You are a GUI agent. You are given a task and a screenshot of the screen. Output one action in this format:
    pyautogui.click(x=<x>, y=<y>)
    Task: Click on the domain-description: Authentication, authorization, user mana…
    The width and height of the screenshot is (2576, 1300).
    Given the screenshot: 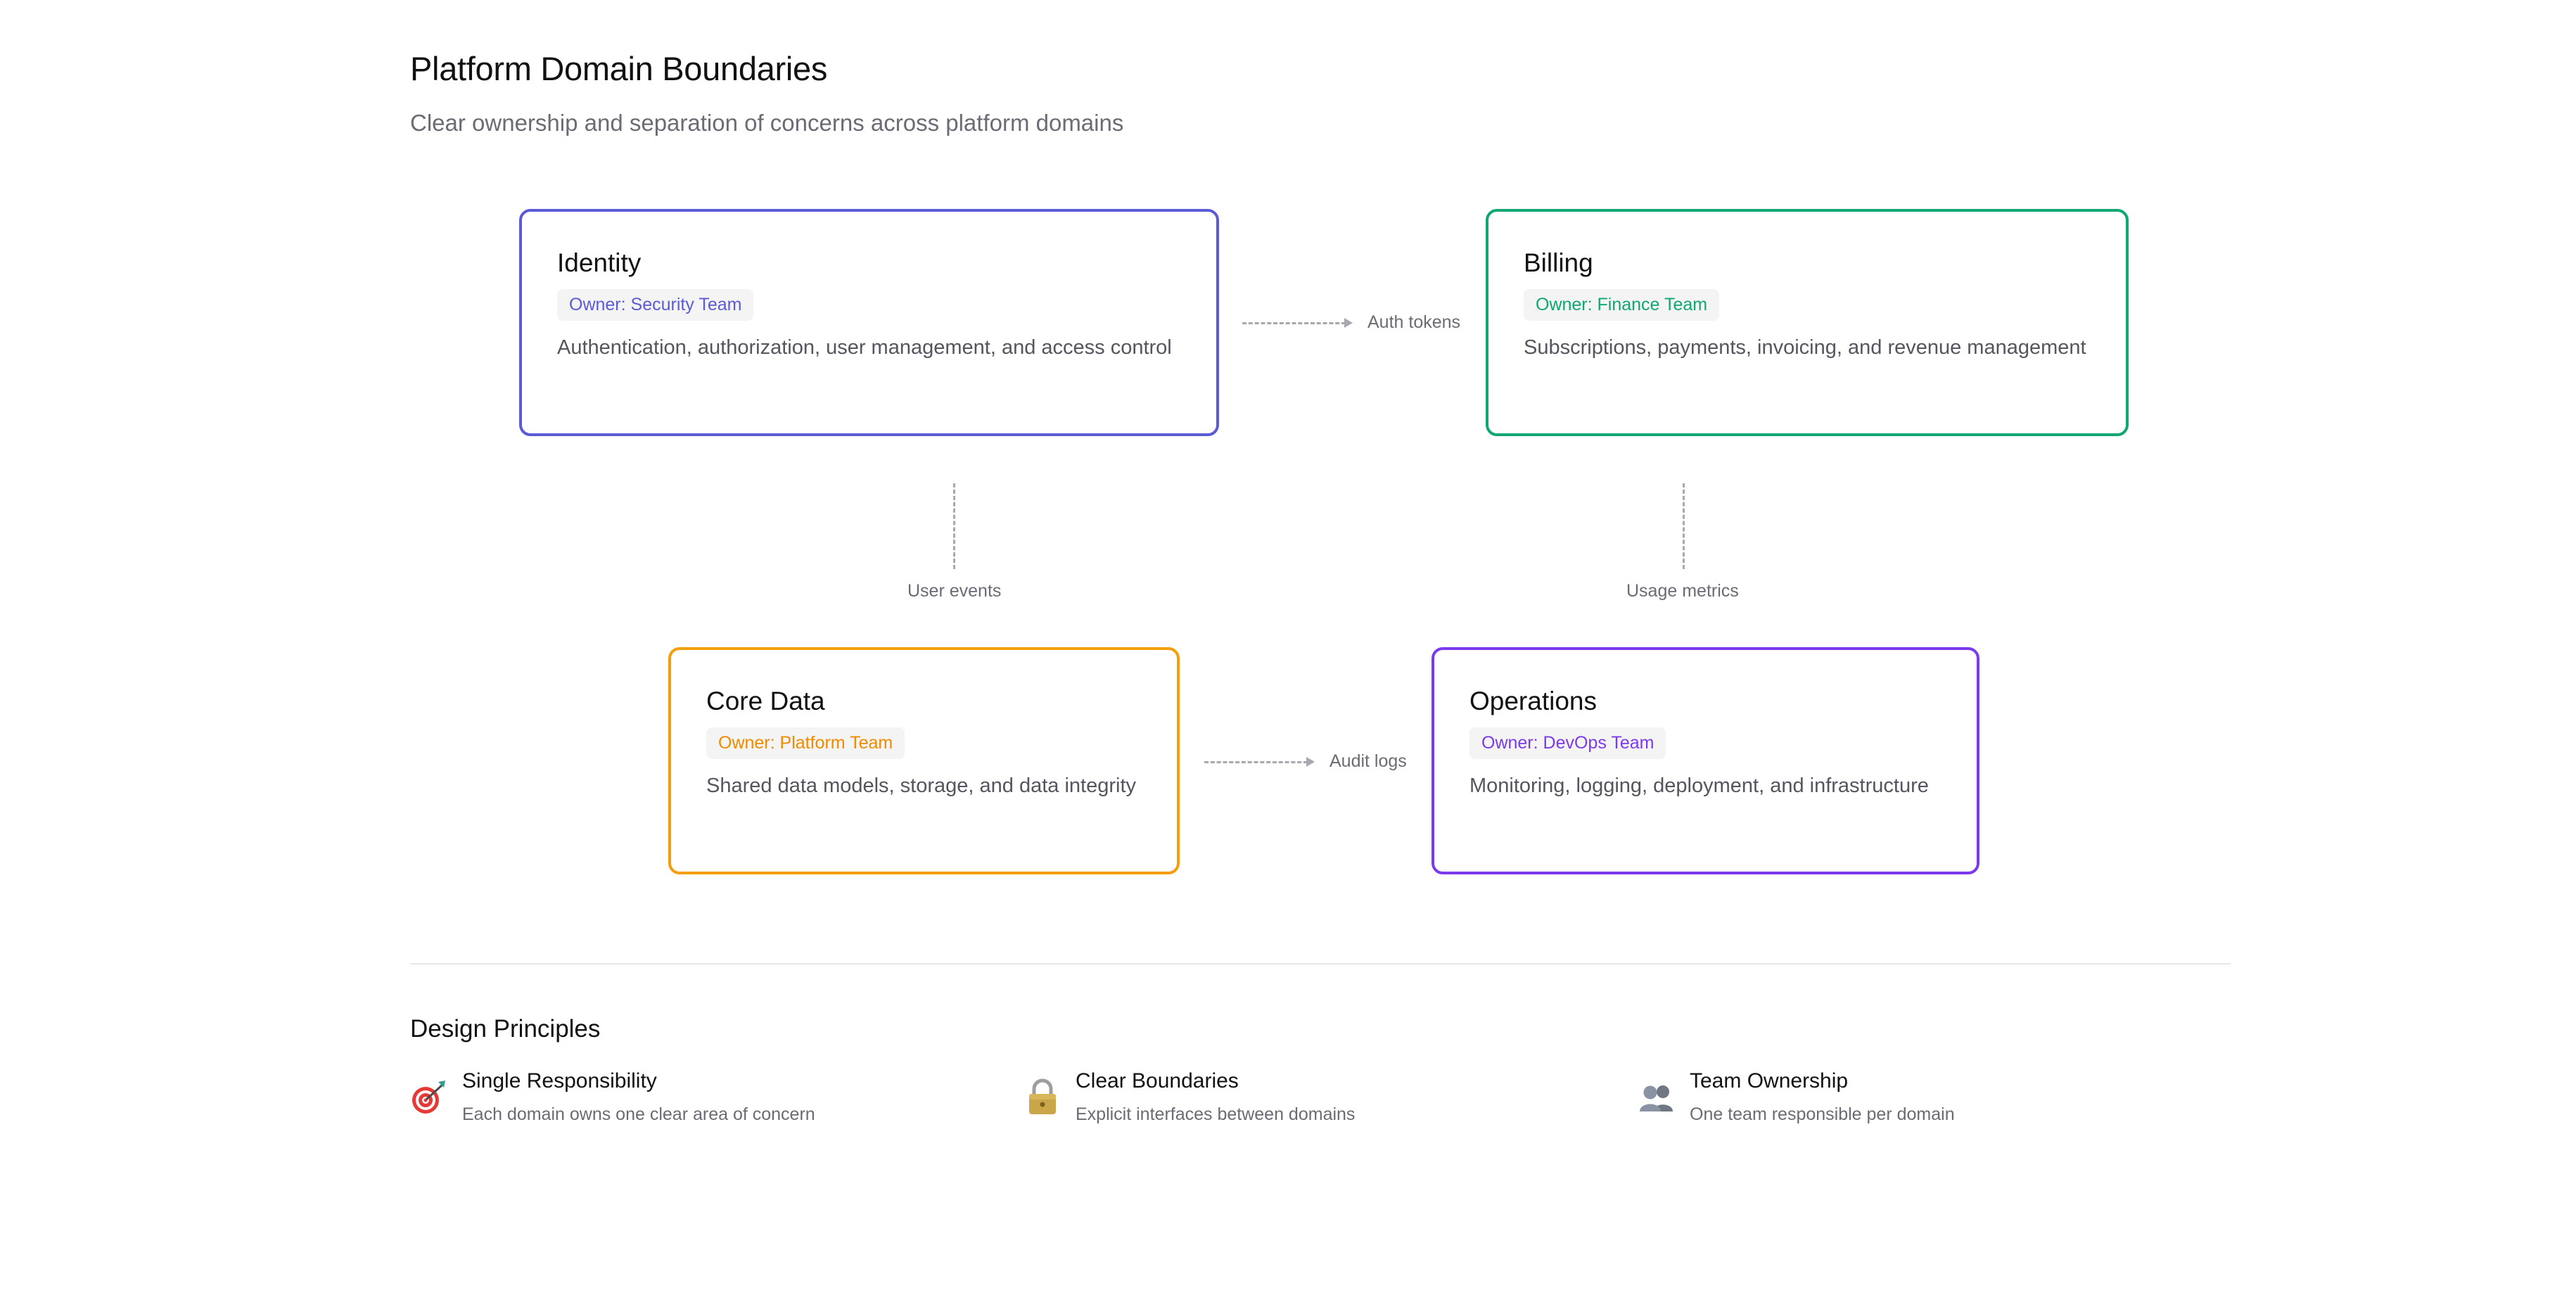 What is the action you would take?
    pyautogui.click(x=864, y=348)
    